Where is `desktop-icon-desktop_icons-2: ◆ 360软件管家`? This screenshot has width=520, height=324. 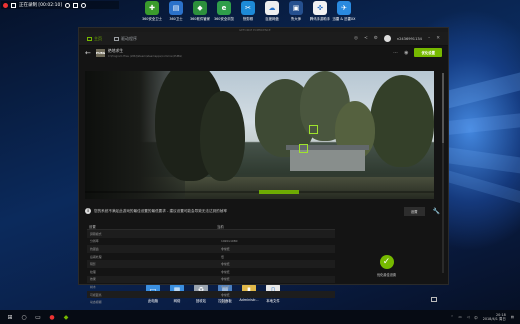
desktop-icon-desktop_icons-2: ◆ 360软件管家 is located at coordinates (200, 11).